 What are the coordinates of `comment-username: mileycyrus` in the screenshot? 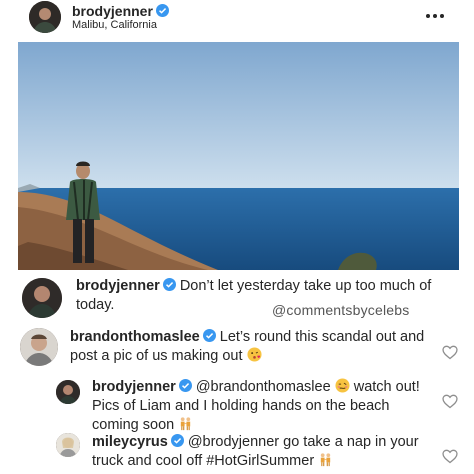 It's located at (130, 442).